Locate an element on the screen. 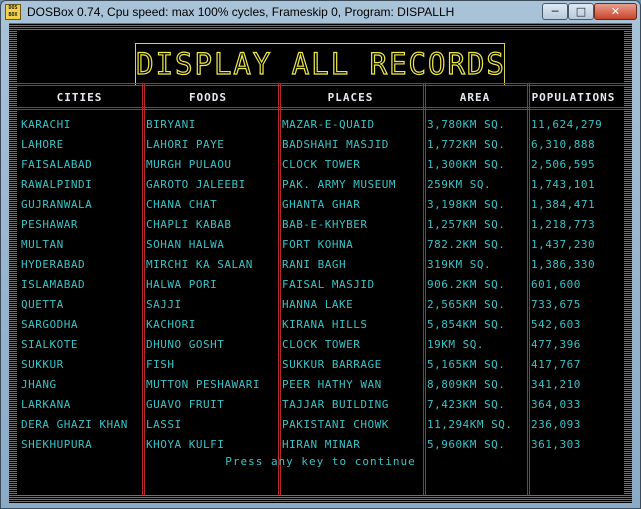  table-cell-places: PAKISTANI CHOWK is located at coordinates (335, 424).